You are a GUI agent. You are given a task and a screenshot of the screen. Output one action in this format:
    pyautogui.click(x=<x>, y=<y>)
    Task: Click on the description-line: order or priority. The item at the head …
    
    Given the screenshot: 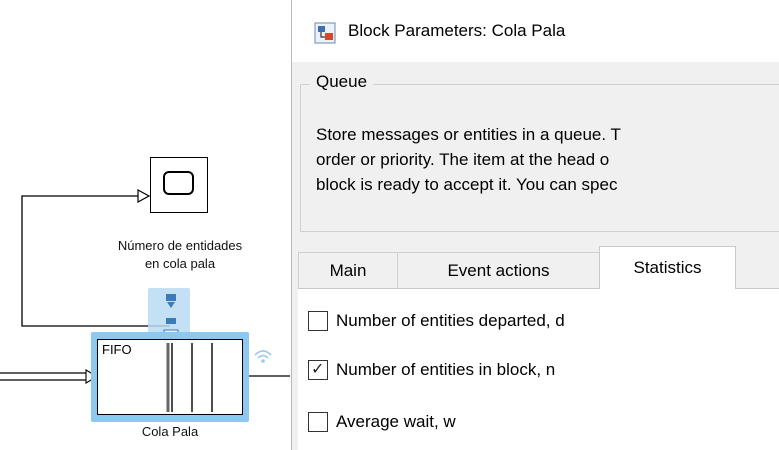 What is the action you would take?
    pyautogui.click(x=463, y=159)
    